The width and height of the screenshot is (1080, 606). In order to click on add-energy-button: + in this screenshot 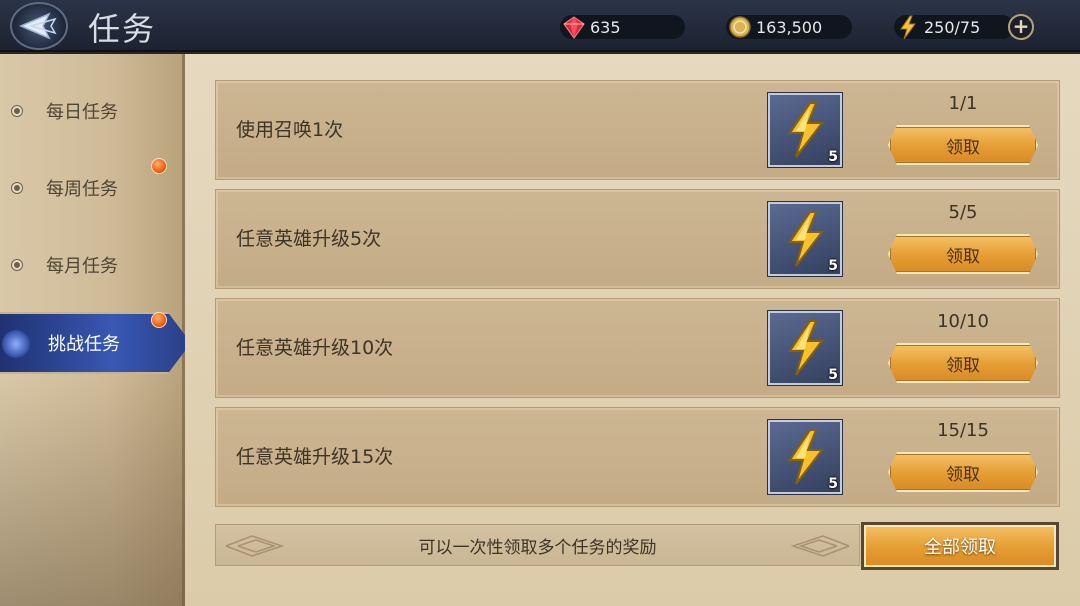, I will do `click(1021, 27)`.